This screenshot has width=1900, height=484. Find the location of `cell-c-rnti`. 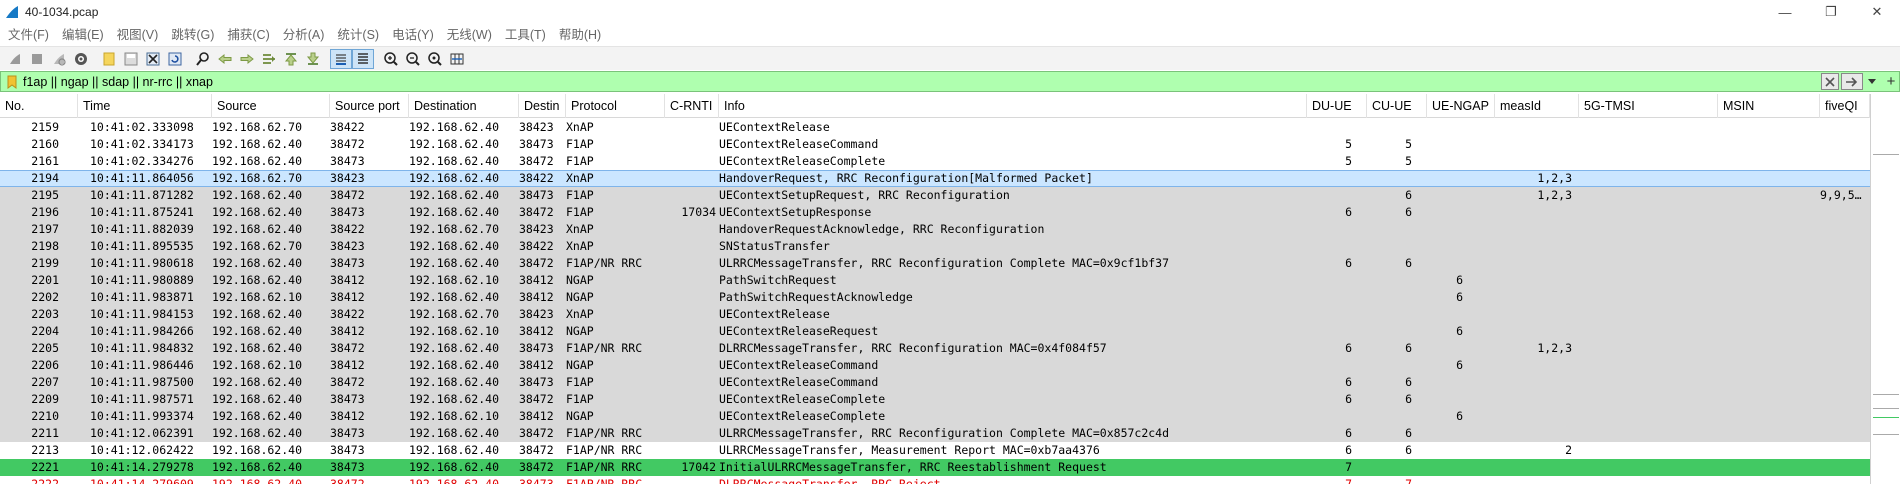

cell-c-rnti is located at coordinates (690, 416).